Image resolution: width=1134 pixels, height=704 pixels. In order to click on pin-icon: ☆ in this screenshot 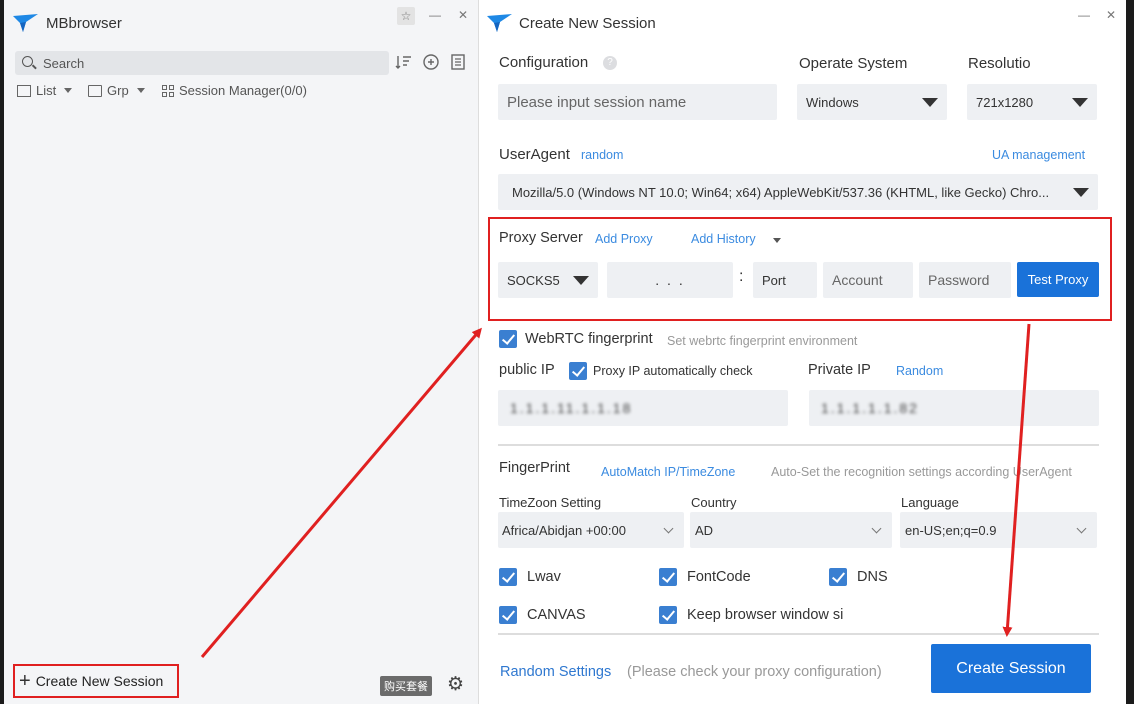, I will do `click(406, 16)`.